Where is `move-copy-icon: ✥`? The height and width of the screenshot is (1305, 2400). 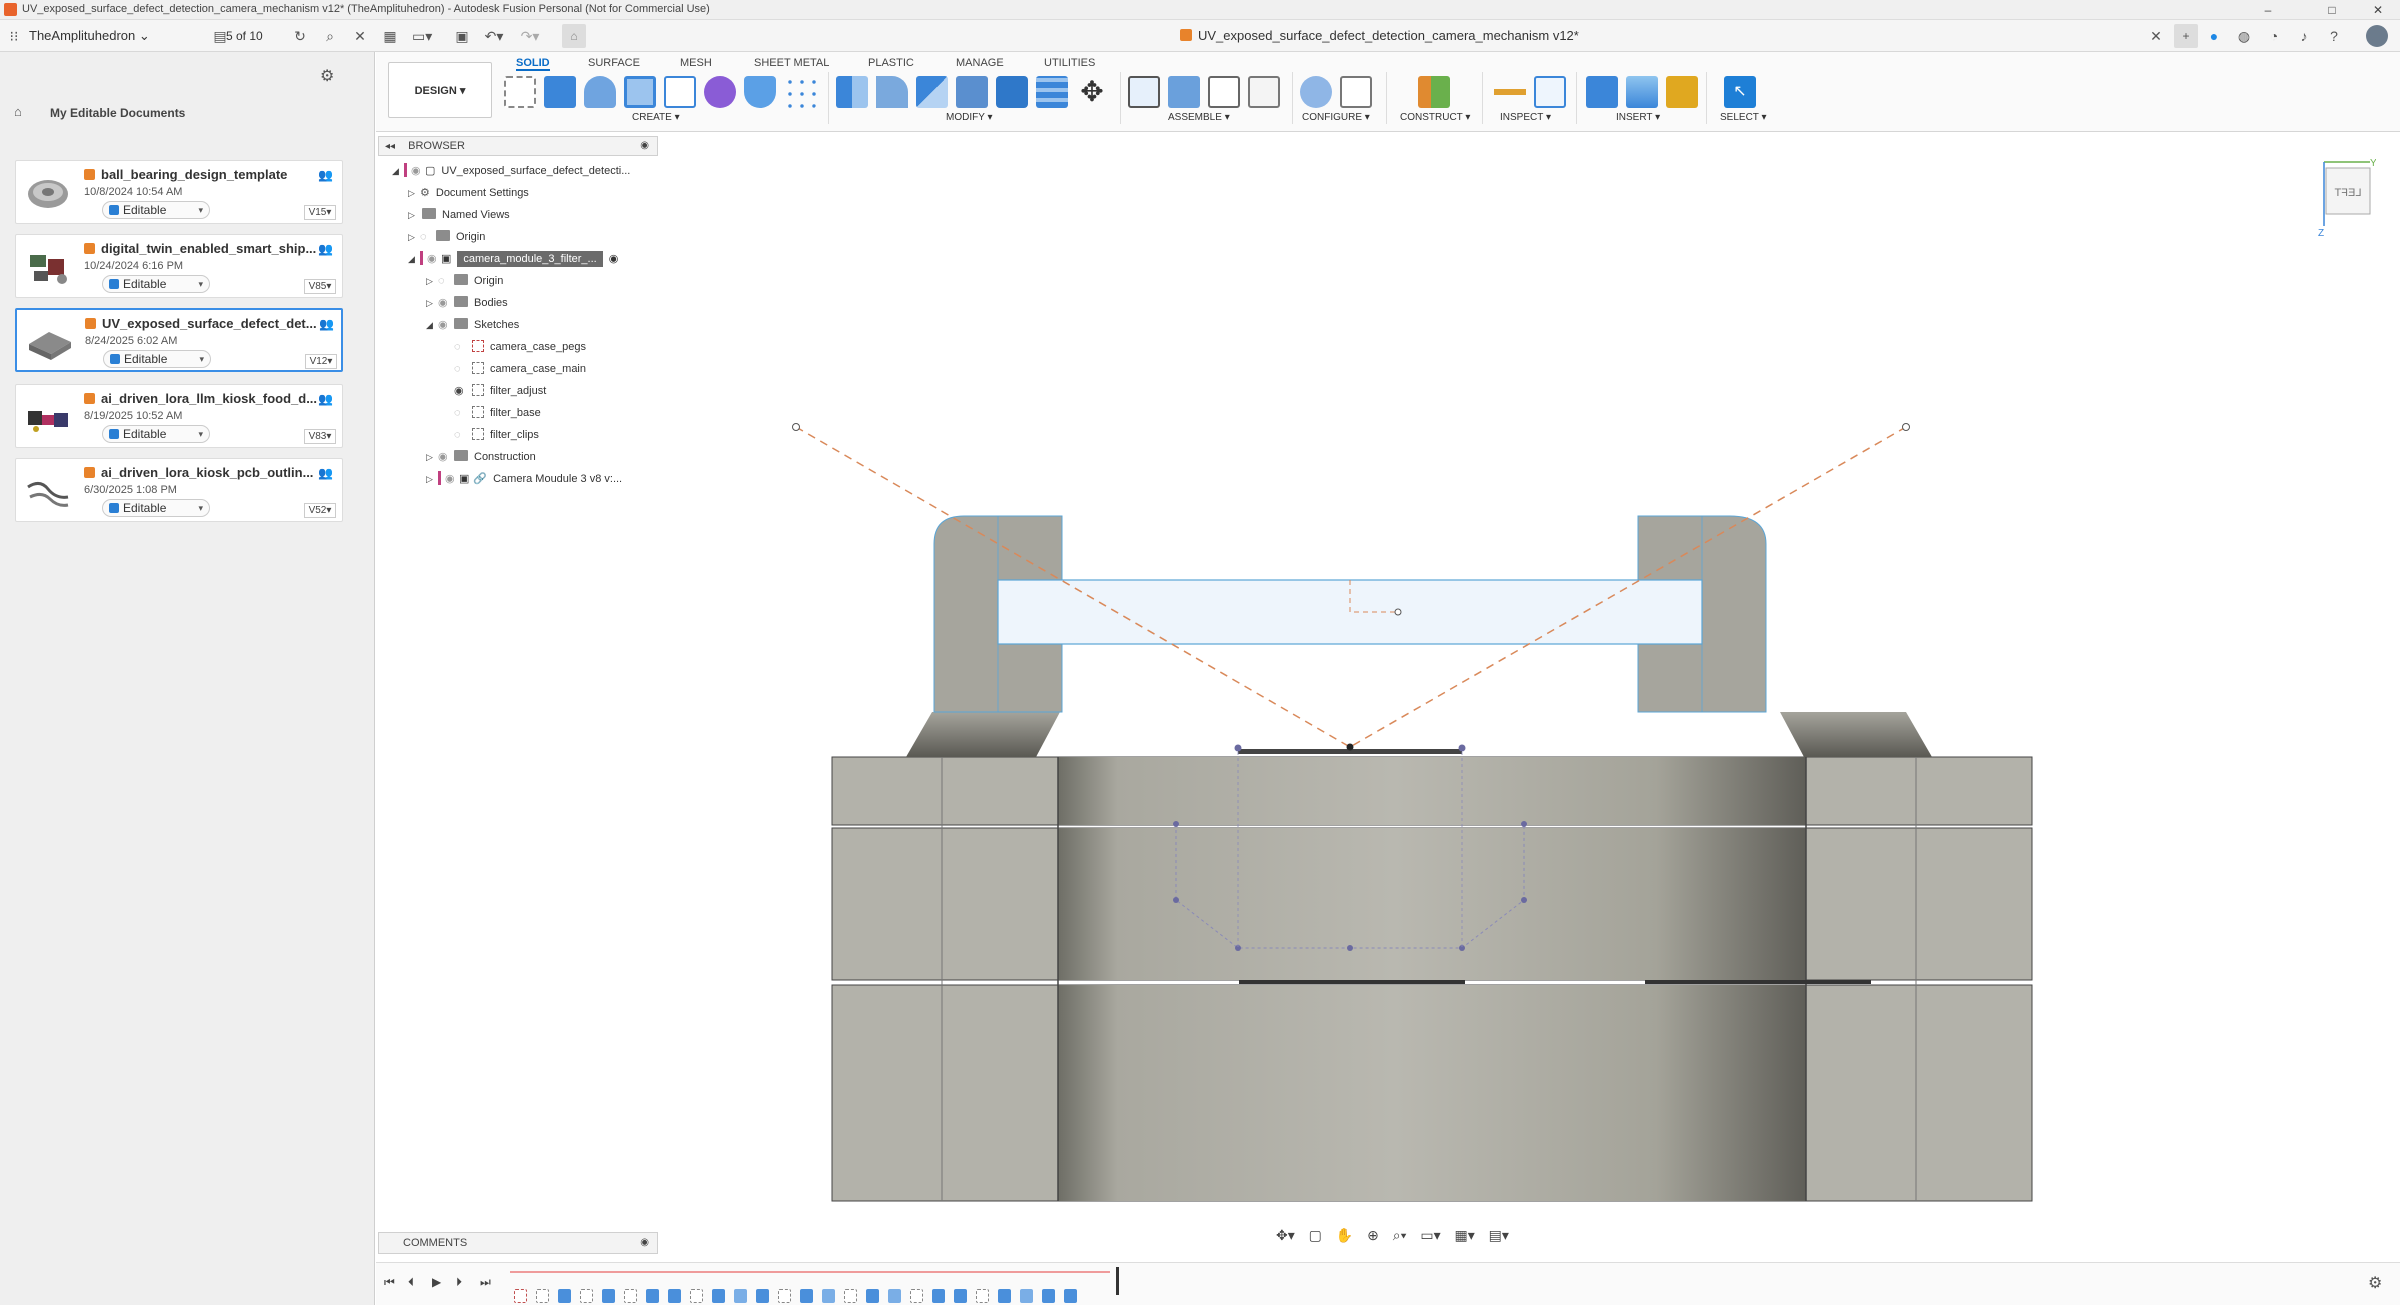 move-copy-icon: ✥ is located at coordinates (1092, 92).